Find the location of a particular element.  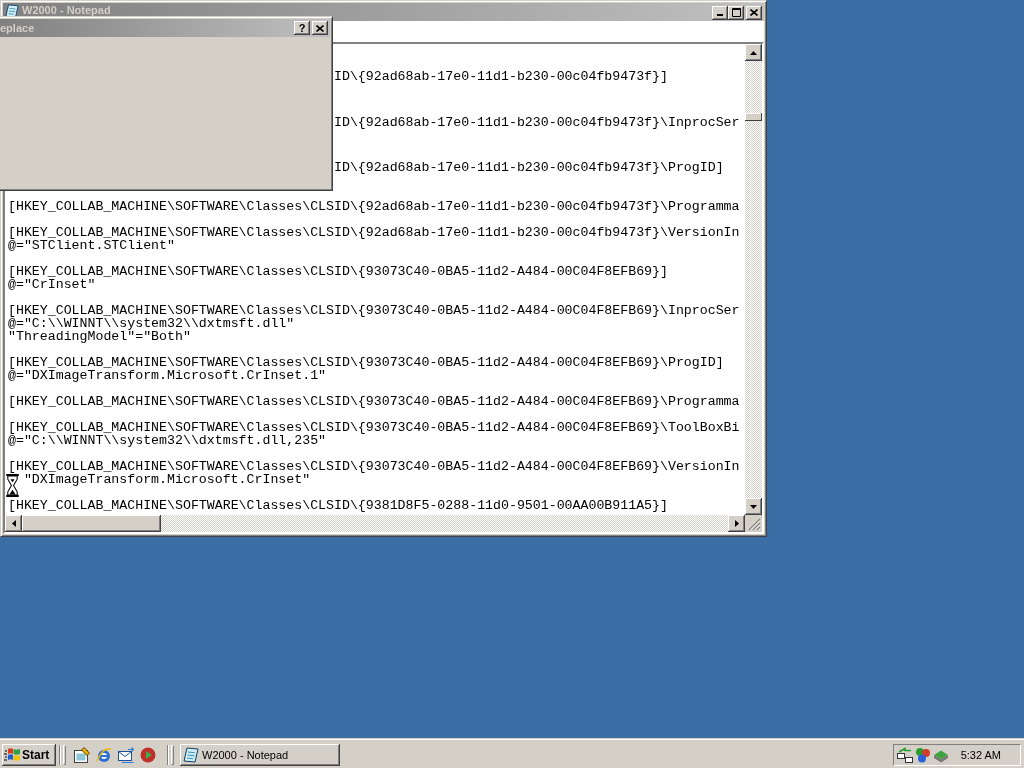

window-title: W2000 - Notepad is located at coordinates (66, 10).